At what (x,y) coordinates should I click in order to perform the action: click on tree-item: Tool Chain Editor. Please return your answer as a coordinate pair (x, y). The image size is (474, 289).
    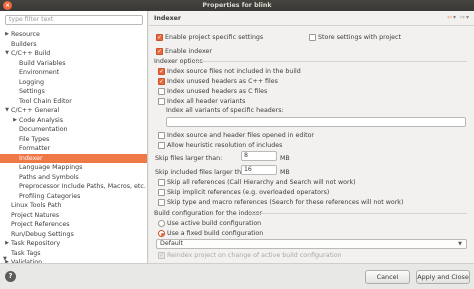
    Looking at the image, I should click on (73, 102).